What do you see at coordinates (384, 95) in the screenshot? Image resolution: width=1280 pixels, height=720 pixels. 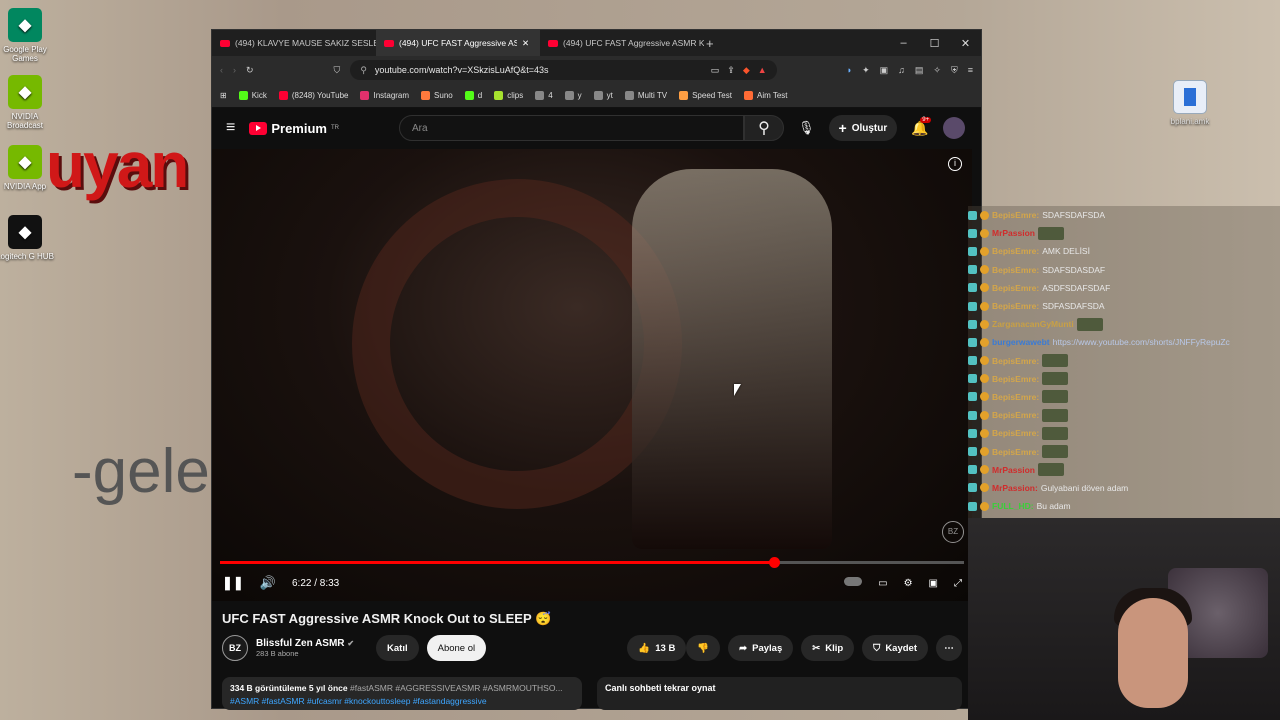 I see `bookmark-item: Instagram` at bounding box center [384, 95].